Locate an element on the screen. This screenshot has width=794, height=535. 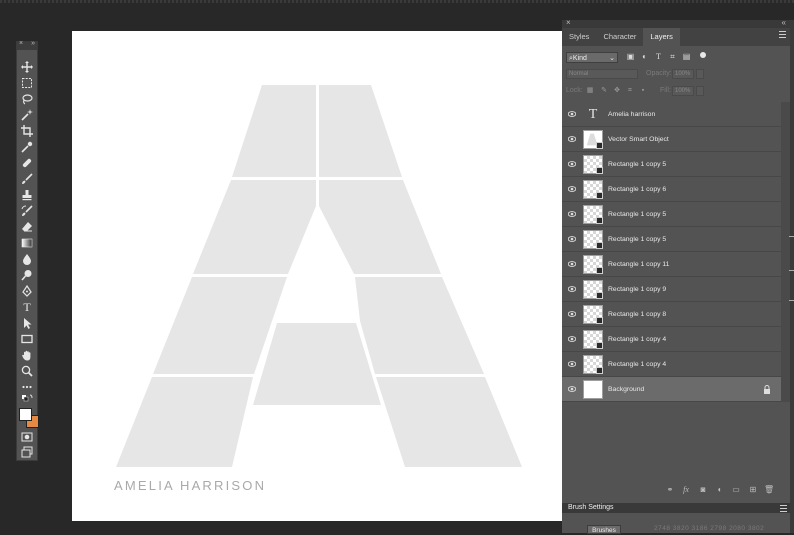
foreground-color-swatch is located at coordinates (25, 414).